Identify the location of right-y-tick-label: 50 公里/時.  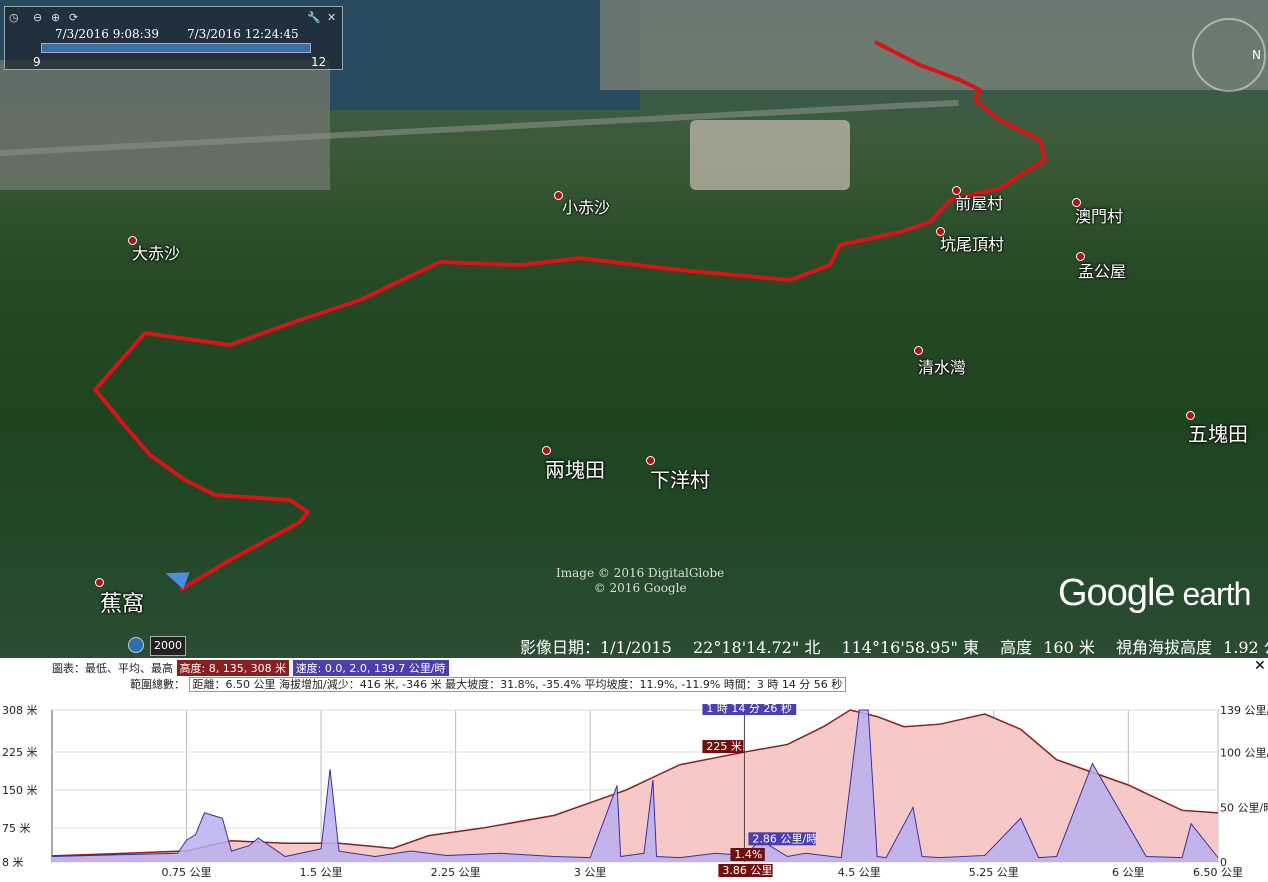
(1244, 807).